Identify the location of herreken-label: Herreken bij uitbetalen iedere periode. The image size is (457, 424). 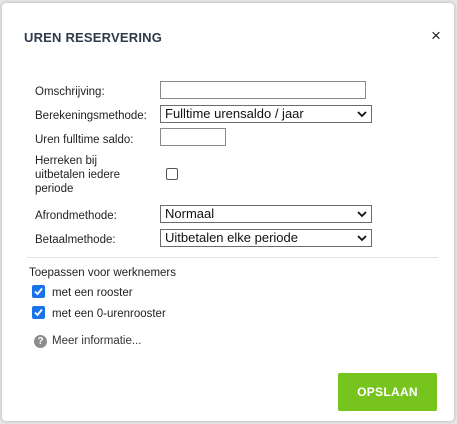
(77, 175).